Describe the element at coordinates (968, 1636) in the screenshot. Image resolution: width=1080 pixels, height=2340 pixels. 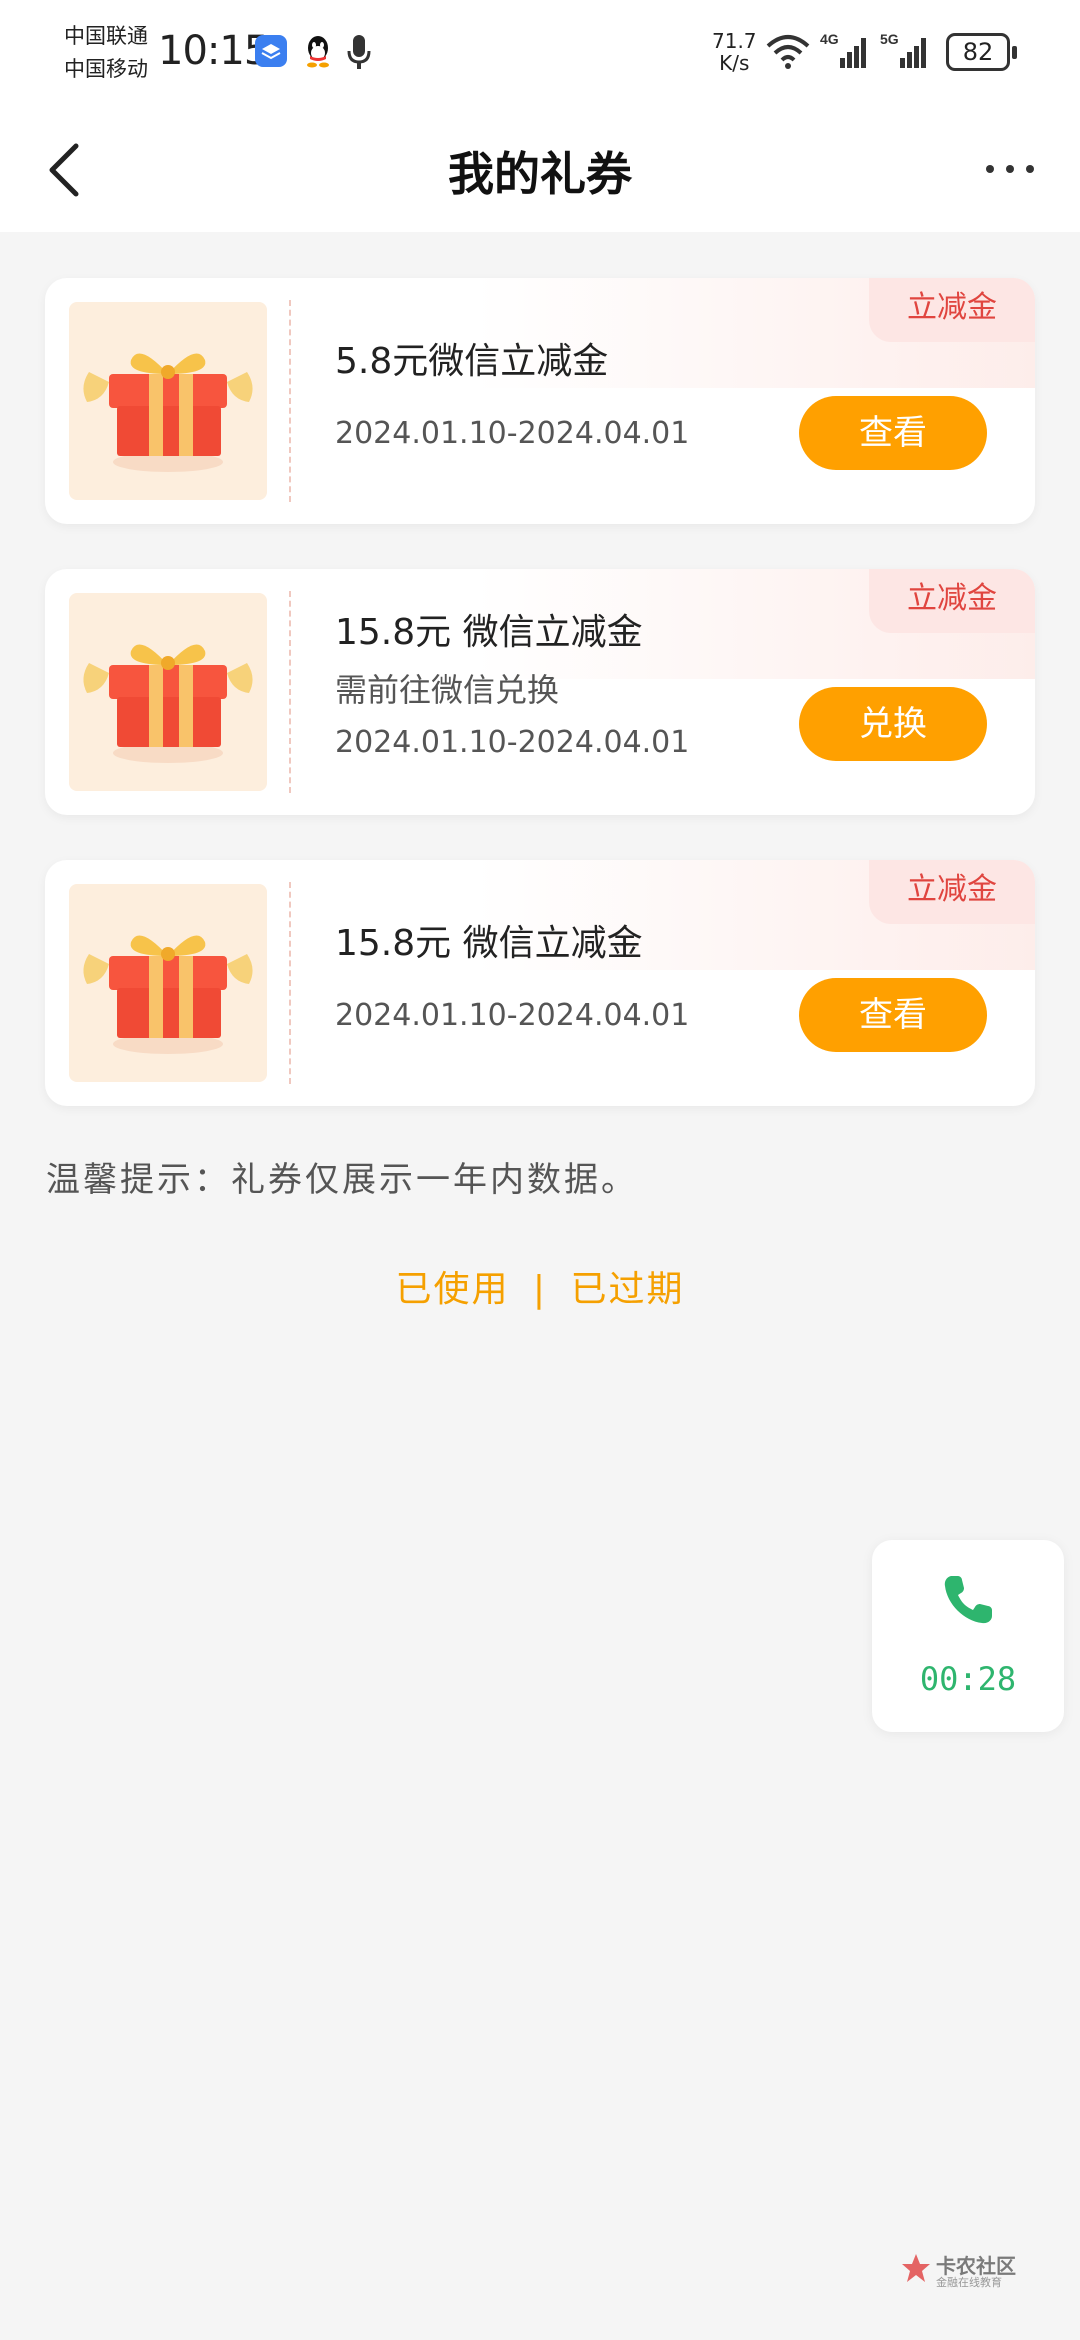
I see `call-widget: 00:28` at that location.